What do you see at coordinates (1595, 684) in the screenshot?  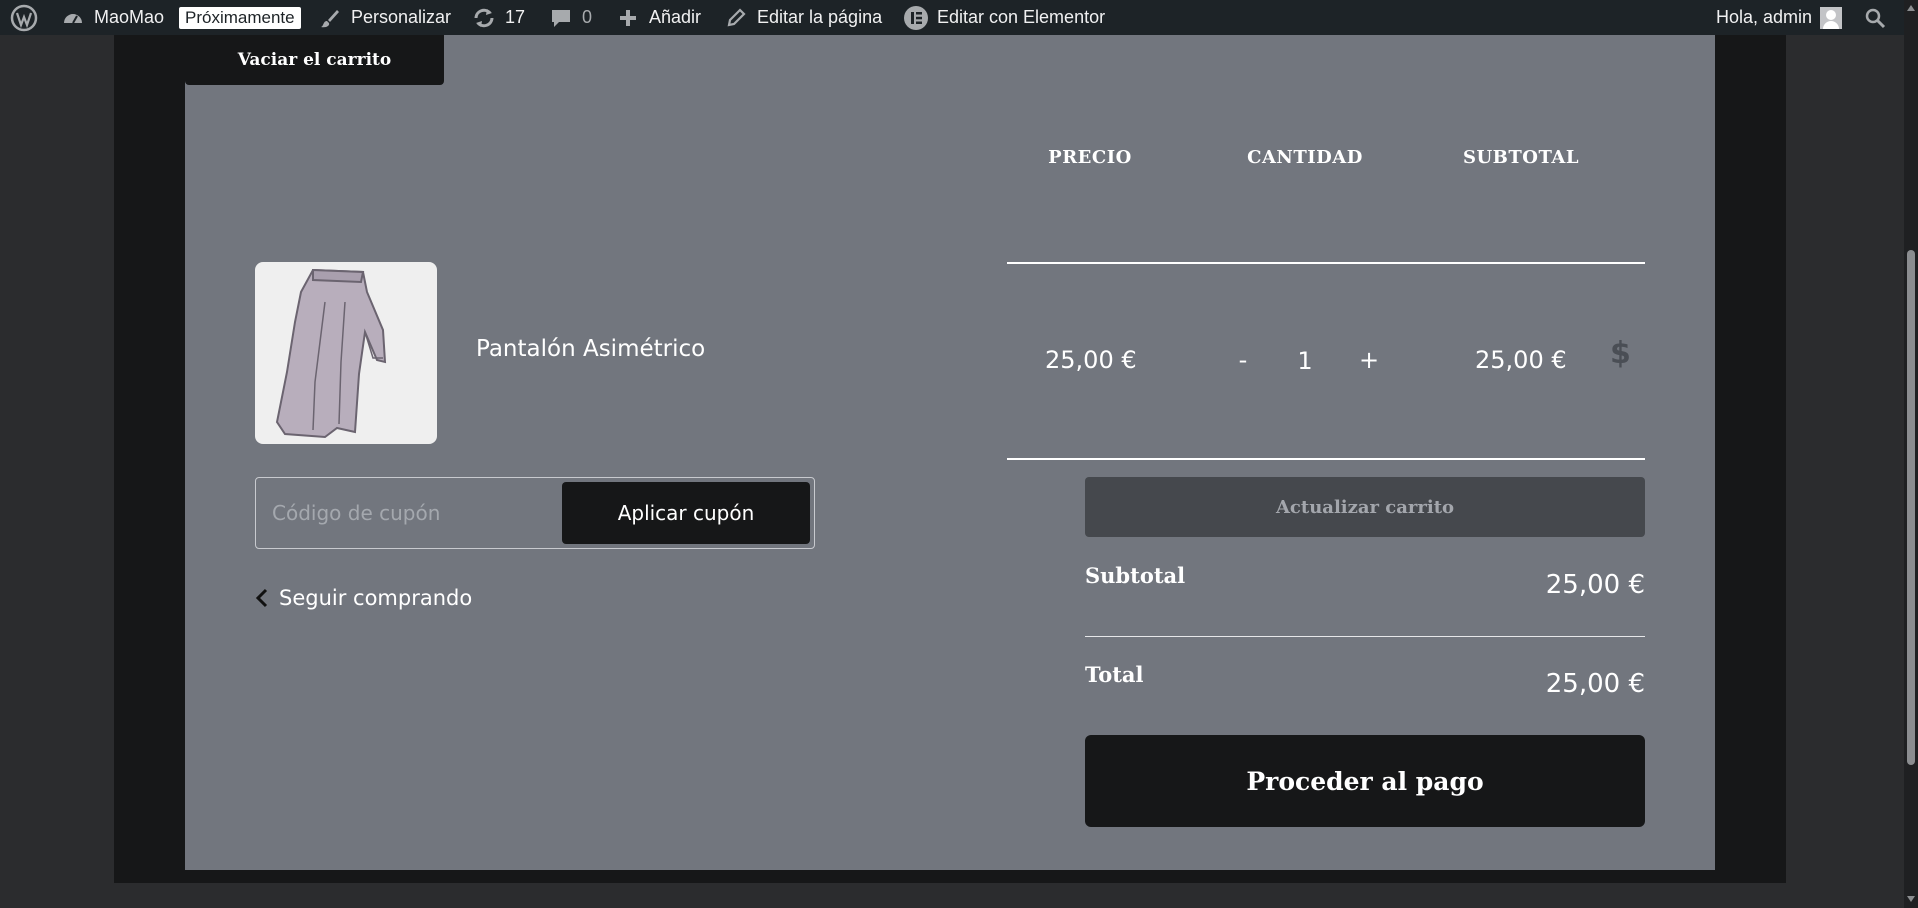 I see `total-value: 25,00 €` at bounding box center [1595, 684].